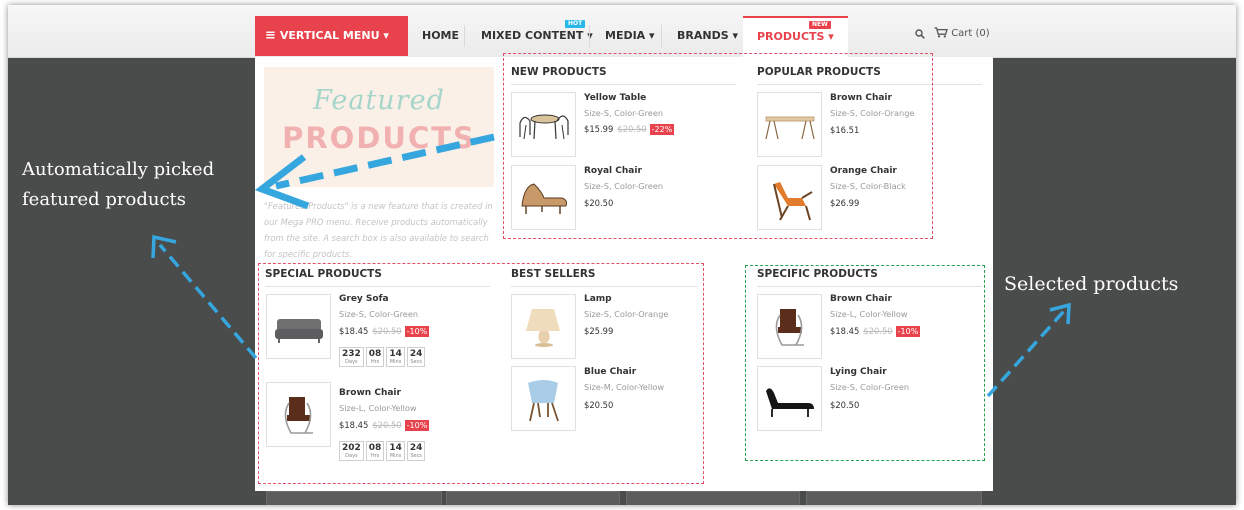 Image resolution: width=1244 pixels, height=510 pixels. Describe the element at coordinates (718, 146) in the screenshot. I see `highlight-box-auto-sections` at that location.